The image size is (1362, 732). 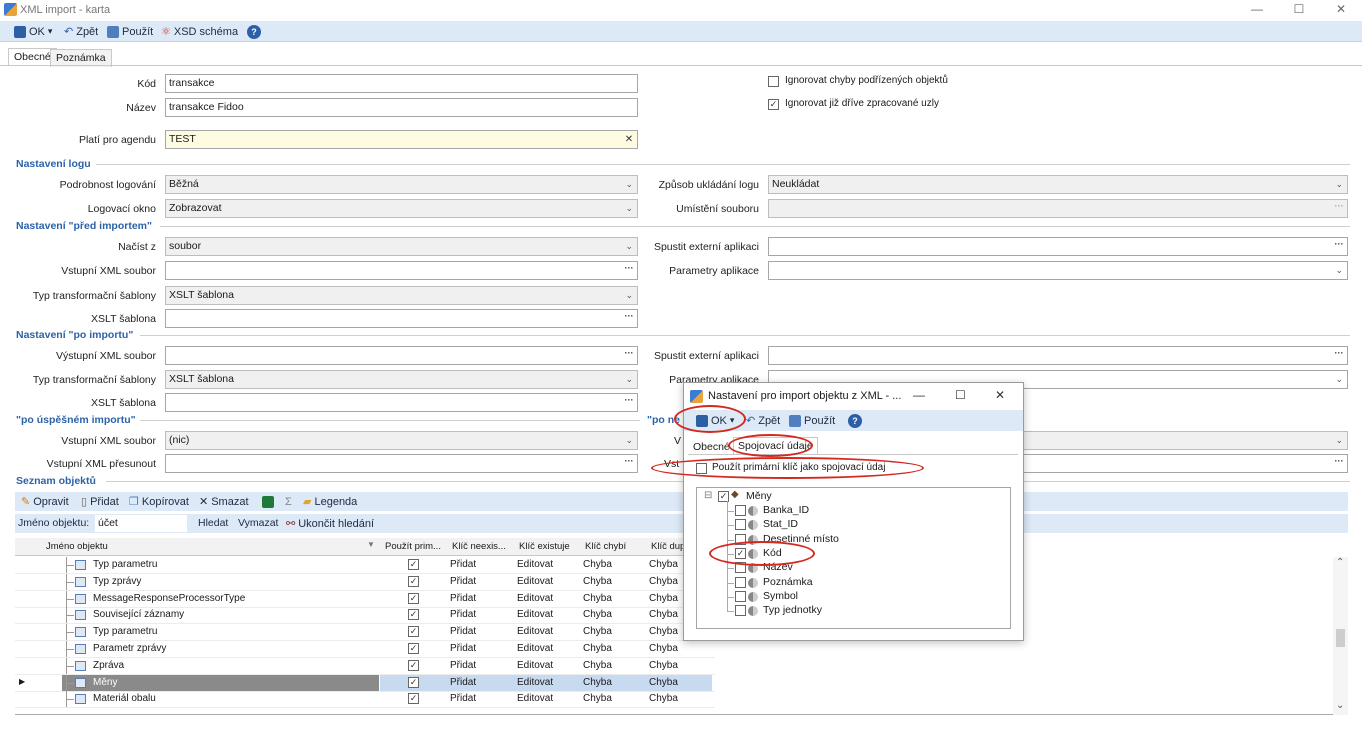 What do you see at coordinates (65, 10) in the screenshot?
I see `window-title: XML import - karta` at bounding box center [65, 10].